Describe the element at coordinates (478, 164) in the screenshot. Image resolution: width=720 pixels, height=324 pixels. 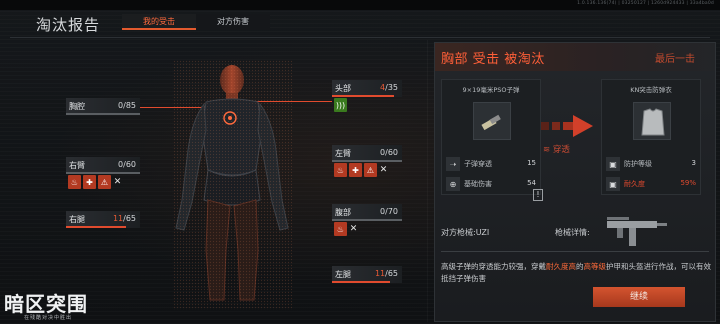
I see `ammo-penetration-label: 子弹穿透` at that location.